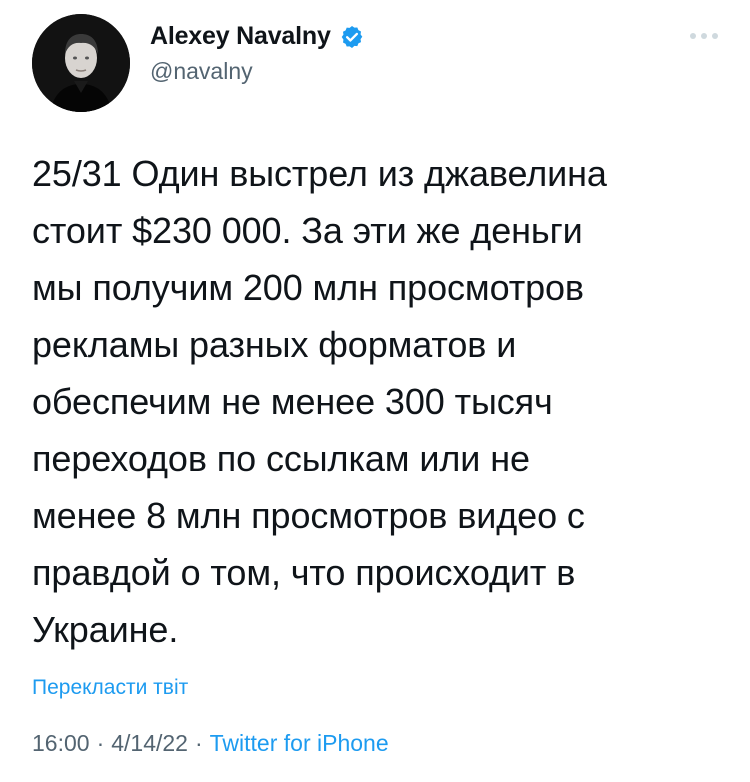 The height and width of the screenshot is (782, 750). Describe the element at coordinates (352, 37) in the screenshot. I see `verified-badge-icon` at that location.